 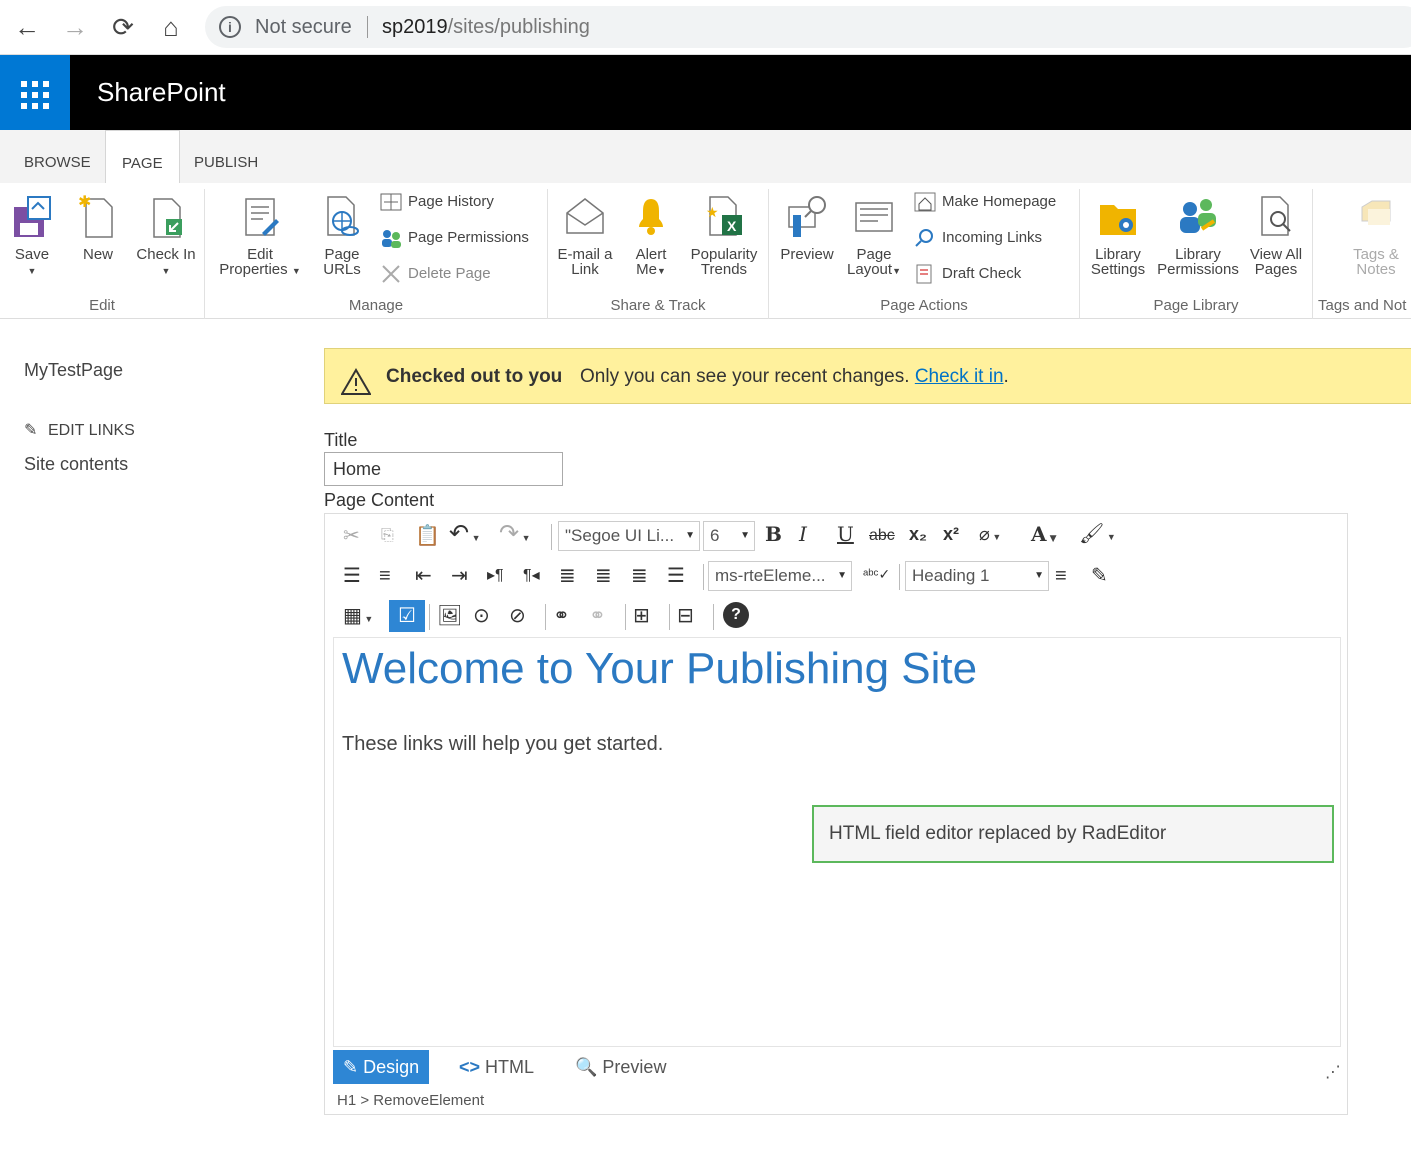 What do you see at coordinates (465, 534) in the screenshot?
I see `undo-icon: ↶ ▼` at bounding box center [465, 534].